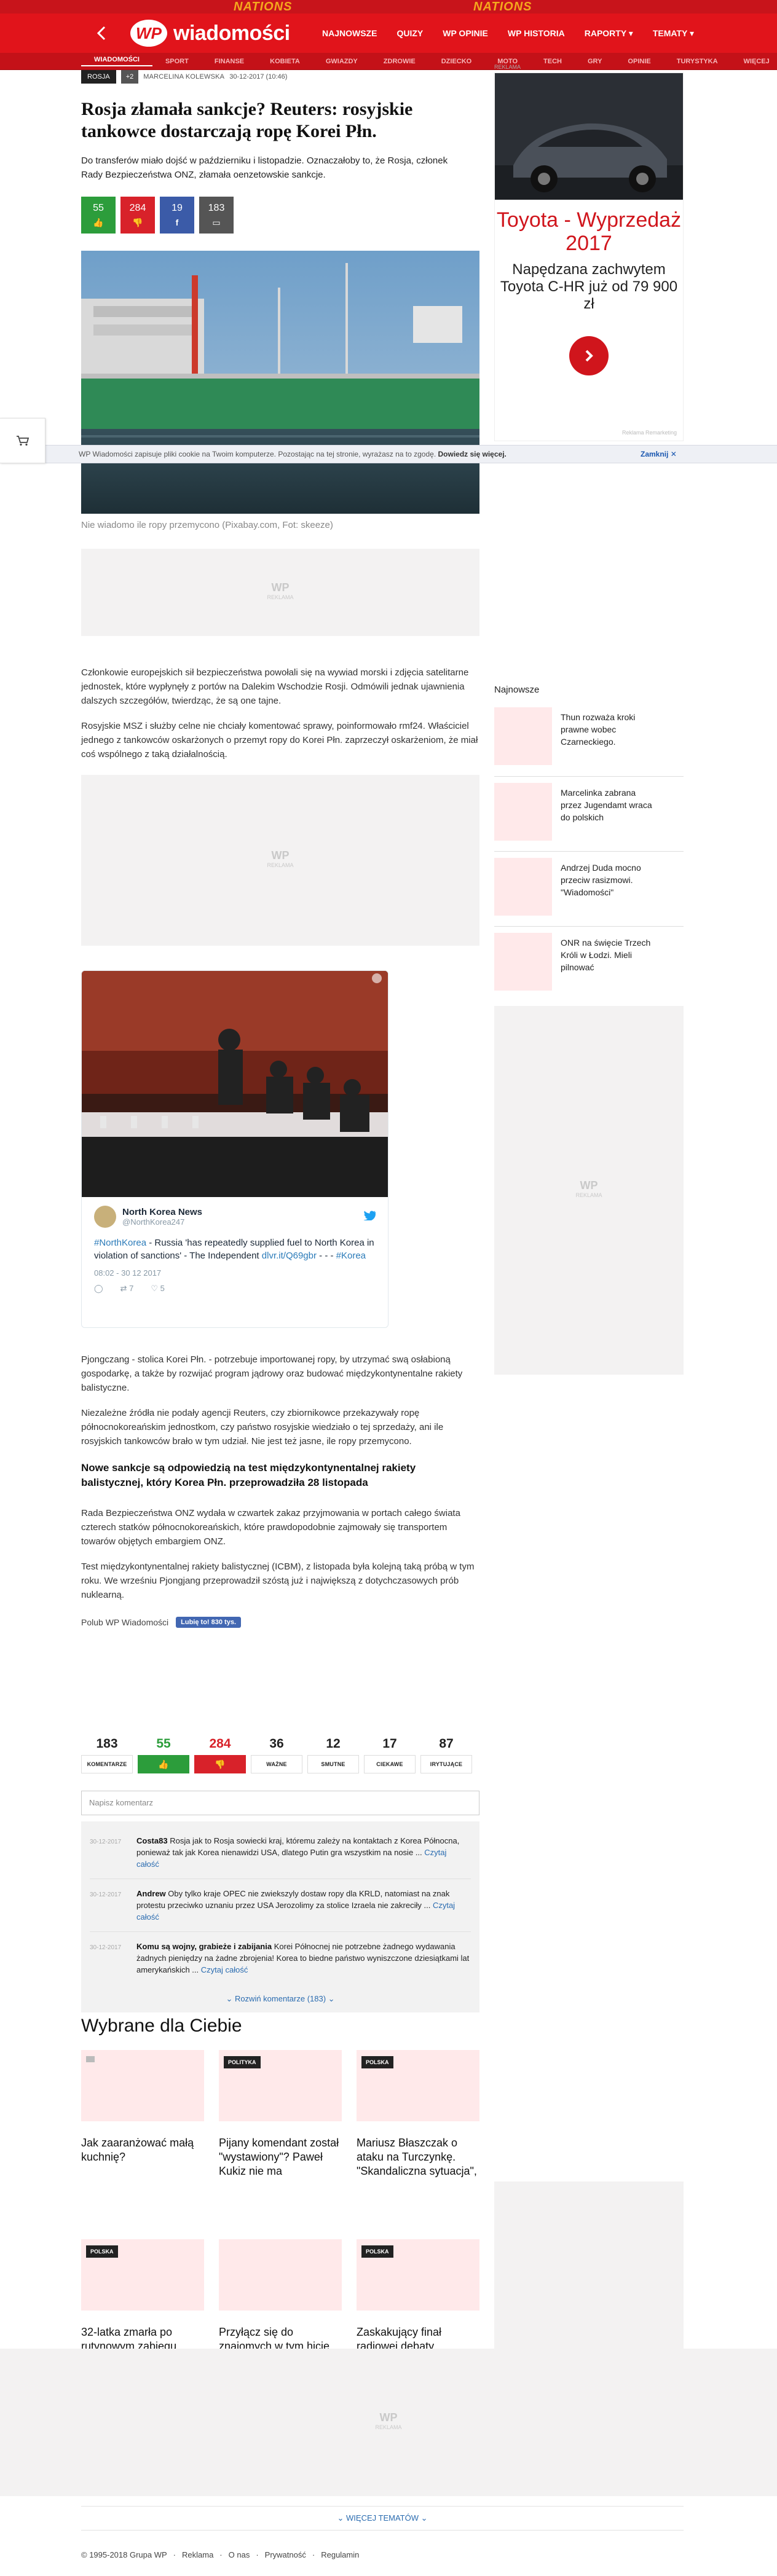 Image resolution: width=777 pixels, height=2576 pixels. What do you see at coordinates (351, 1256) in the screenshot?
I see `tweet-hashtag-korea: #Korea` at bounding box center [351, 1256].